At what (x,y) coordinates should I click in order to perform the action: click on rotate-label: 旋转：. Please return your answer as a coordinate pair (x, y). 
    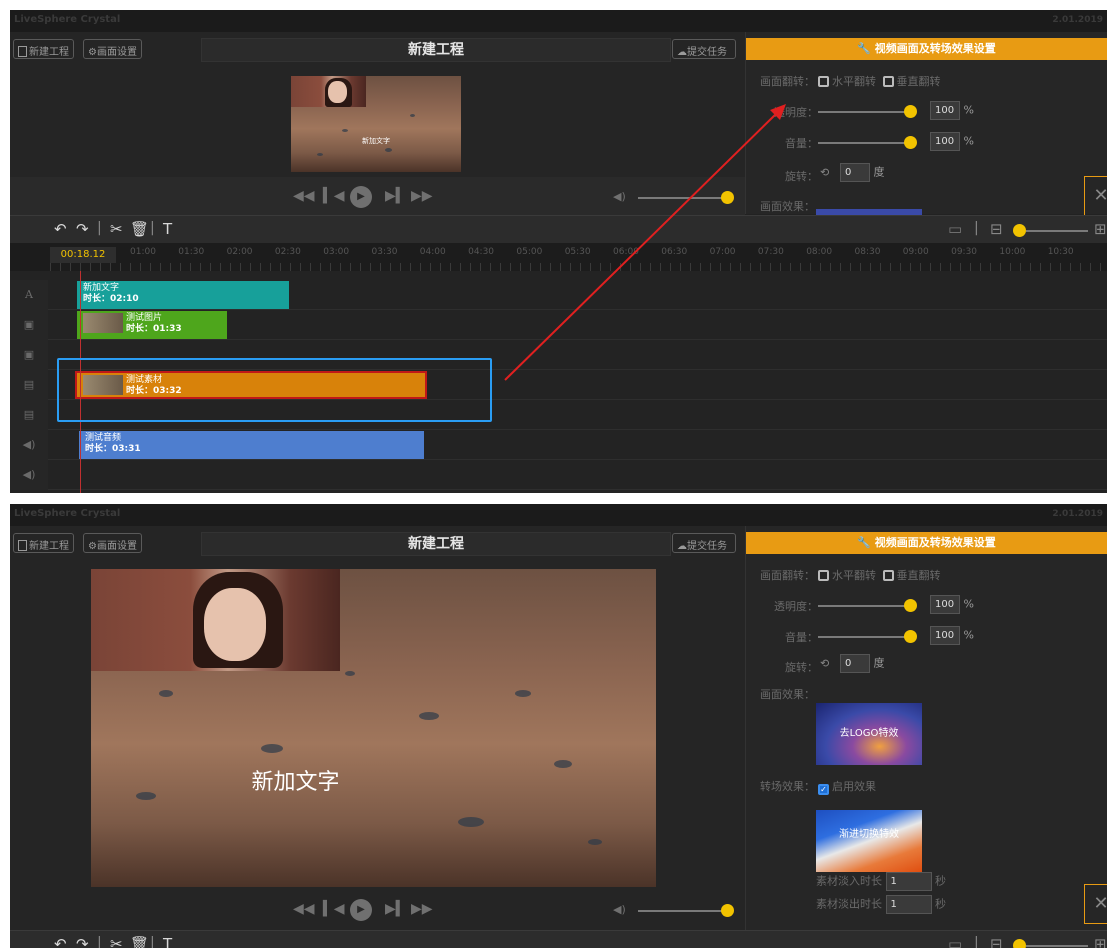
    Looking at the image, I should click on (801, 667).